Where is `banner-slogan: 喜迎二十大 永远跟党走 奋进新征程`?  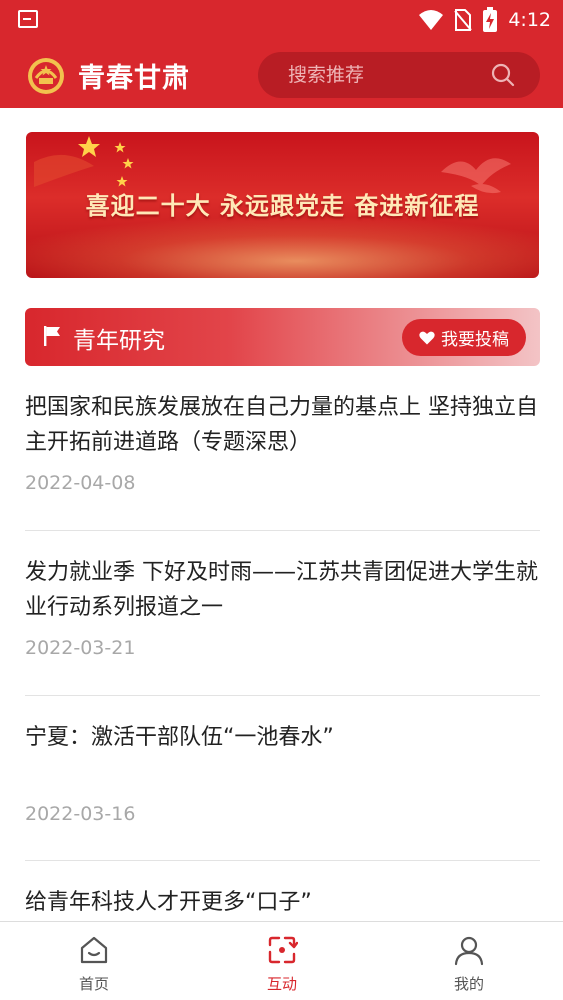 banner-slogan: 喜迎二十大 永远跟党走 奋进新征程 is located at coordinates (282, 206).